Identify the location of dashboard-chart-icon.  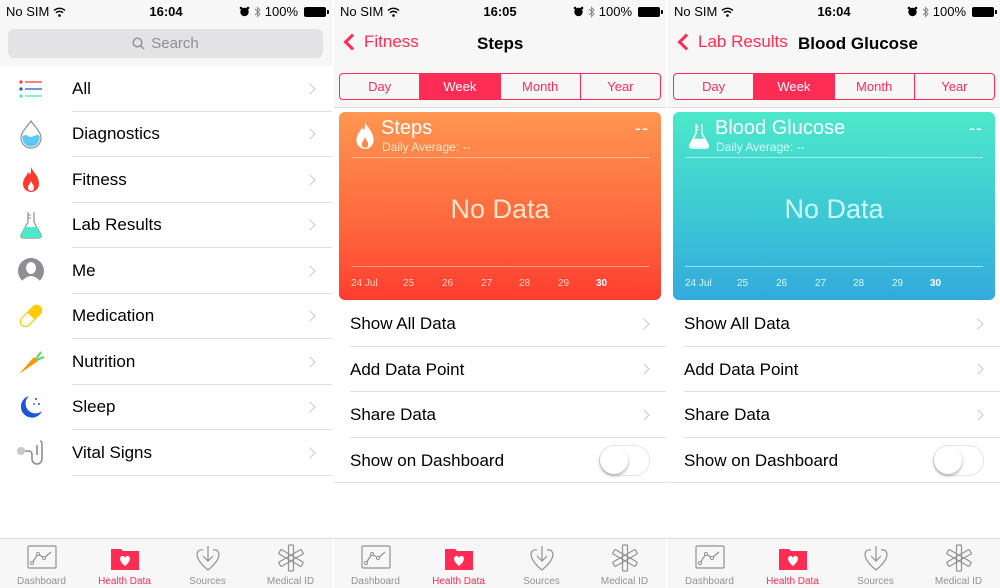
(709, 557).